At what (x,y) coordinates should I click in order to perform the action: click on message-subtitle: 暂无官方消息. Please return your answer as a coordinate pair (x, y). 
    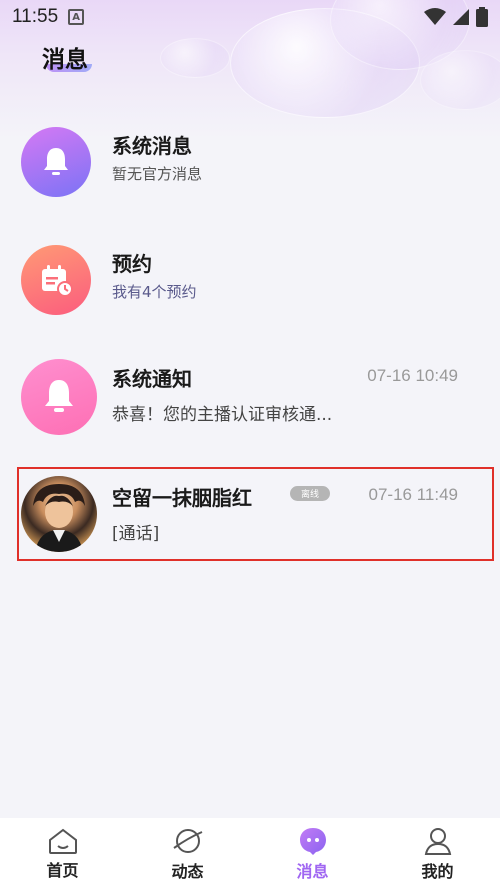
    Looking at the image, I should click on (157, 174).